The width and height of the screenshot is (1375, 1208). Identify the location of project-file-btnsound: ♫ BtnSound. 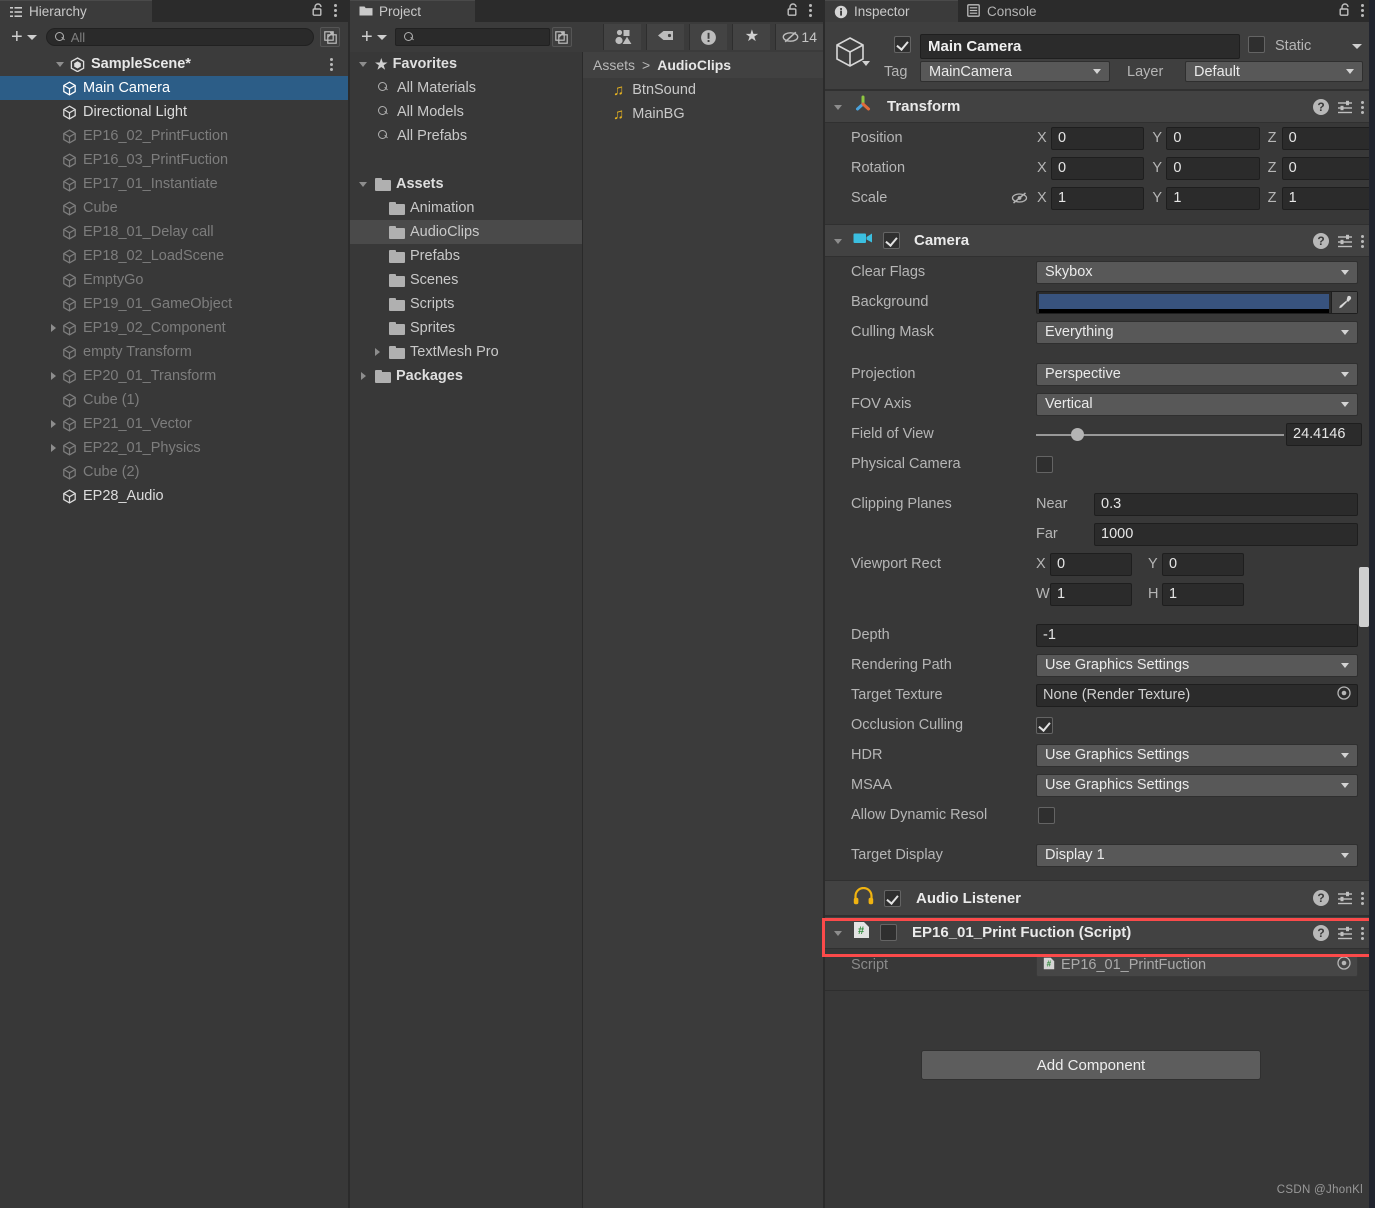
(703, 90).